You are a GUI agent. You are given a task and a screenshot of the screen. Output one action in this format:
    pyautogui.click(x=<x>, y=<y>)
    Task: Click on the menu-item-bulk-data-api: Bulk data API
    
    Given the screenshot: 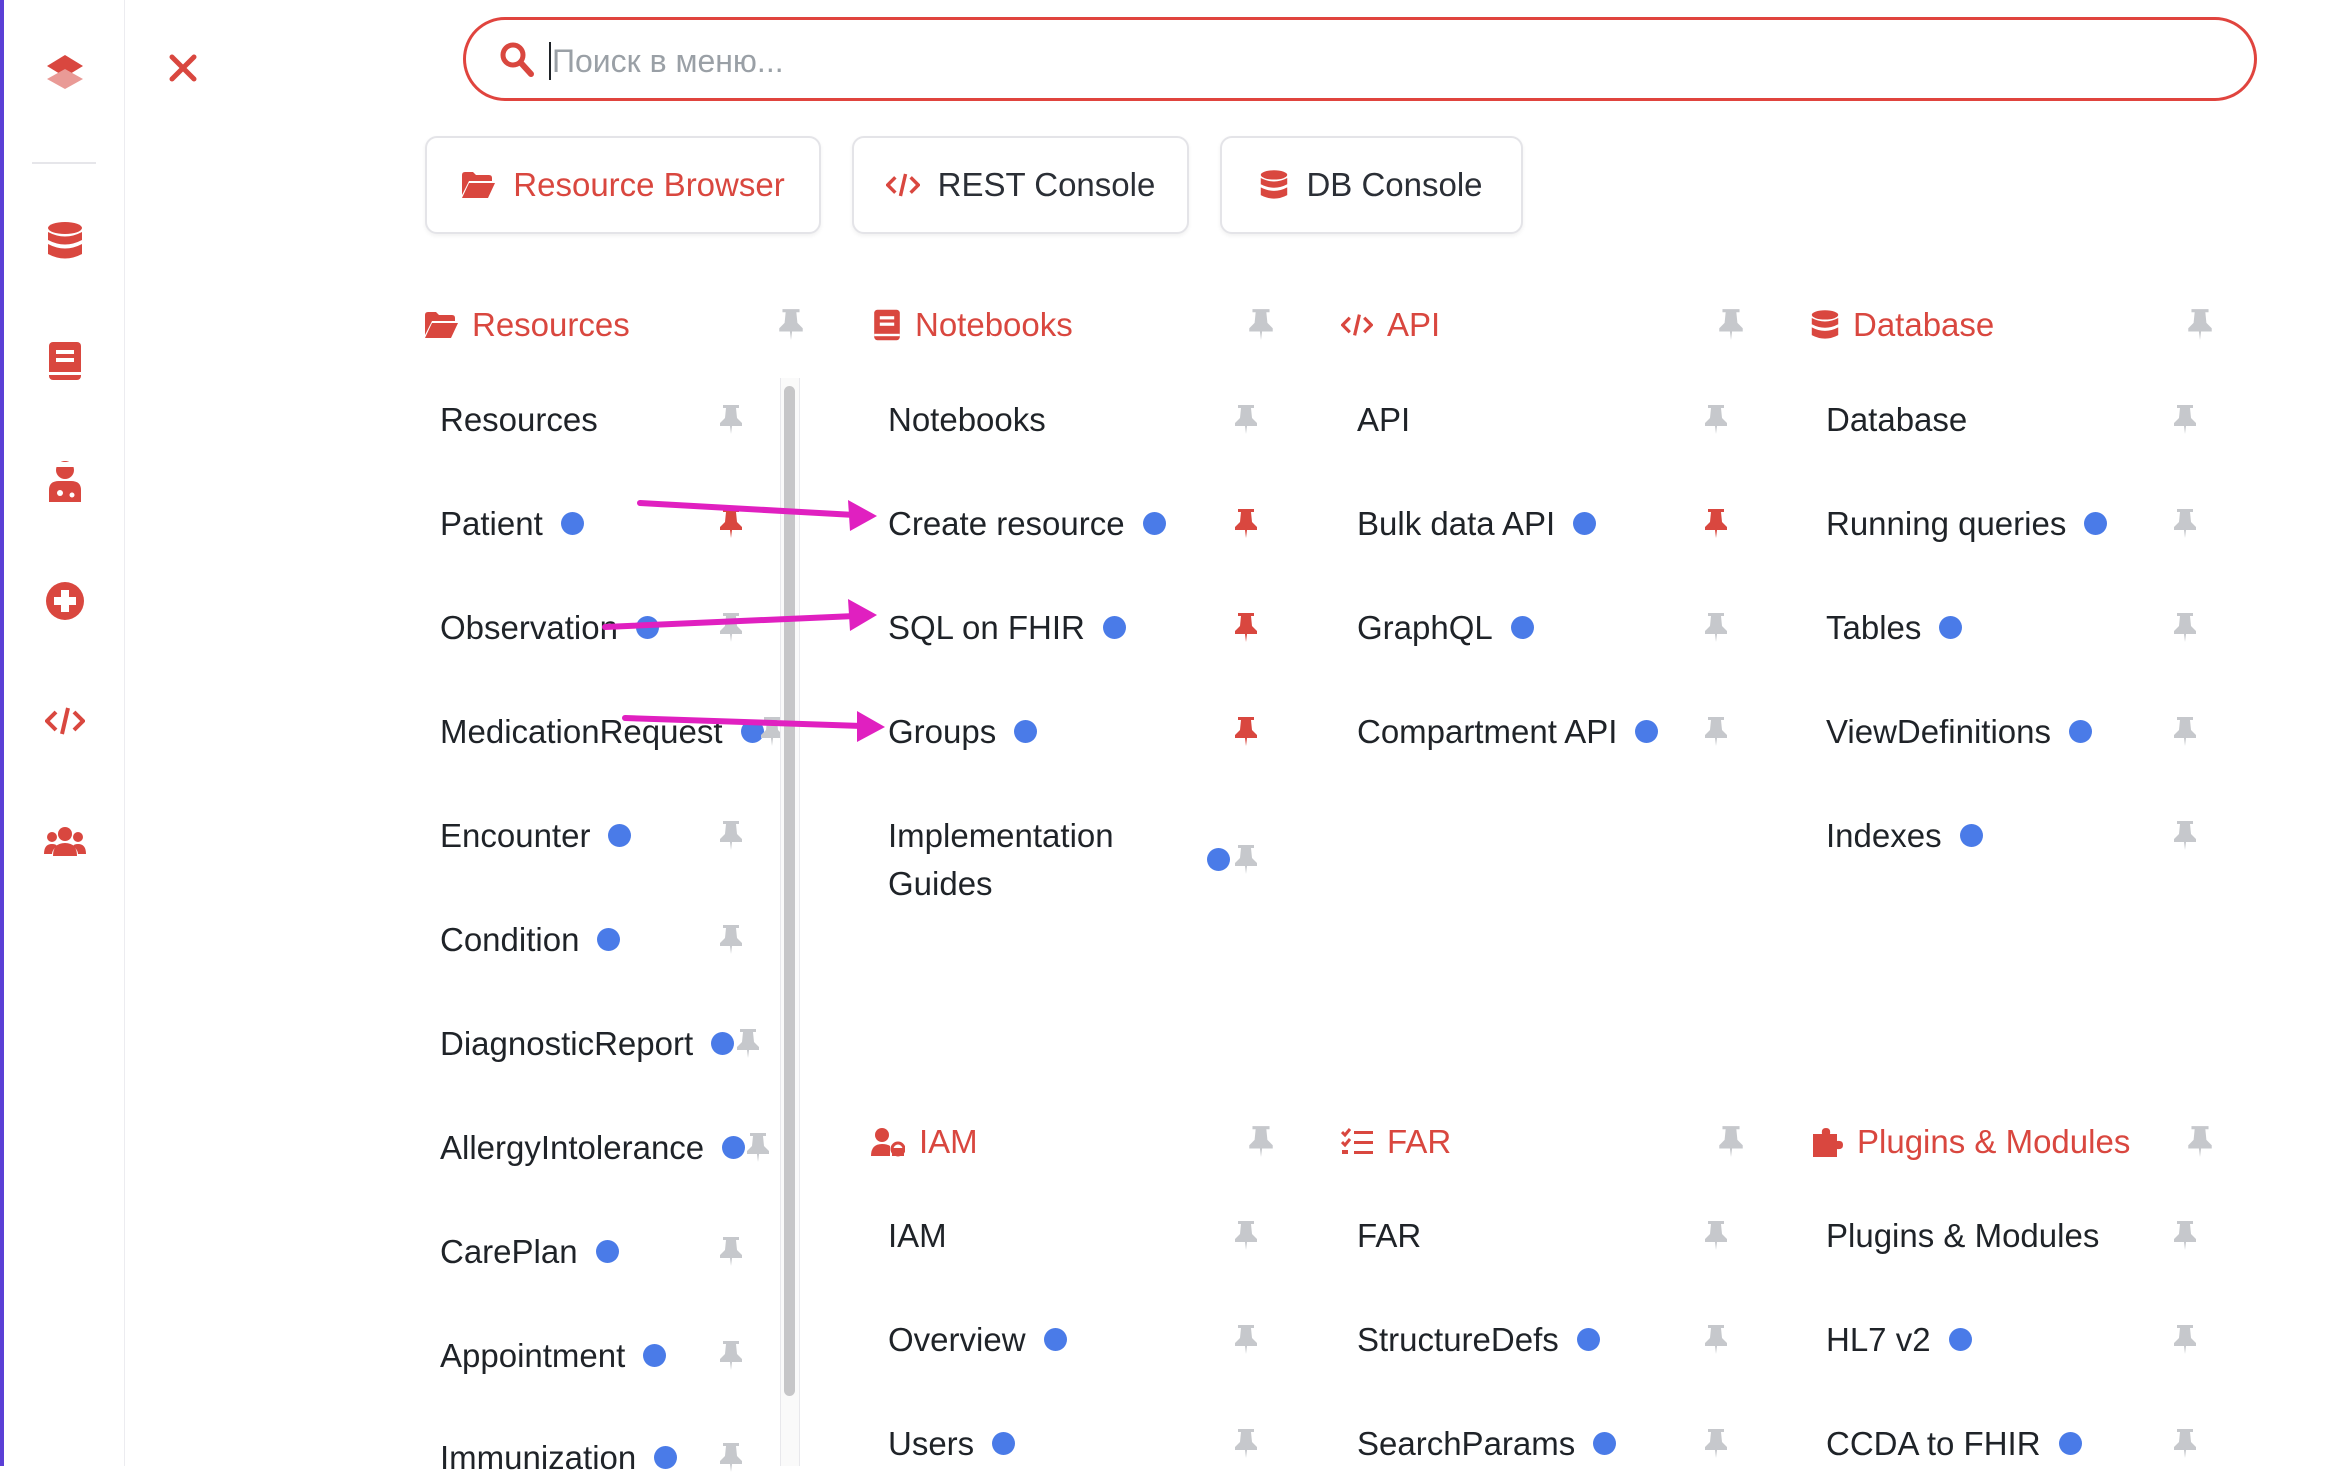 What is the action you would take?
    pyautogui.click(x=1477, y=524)
    